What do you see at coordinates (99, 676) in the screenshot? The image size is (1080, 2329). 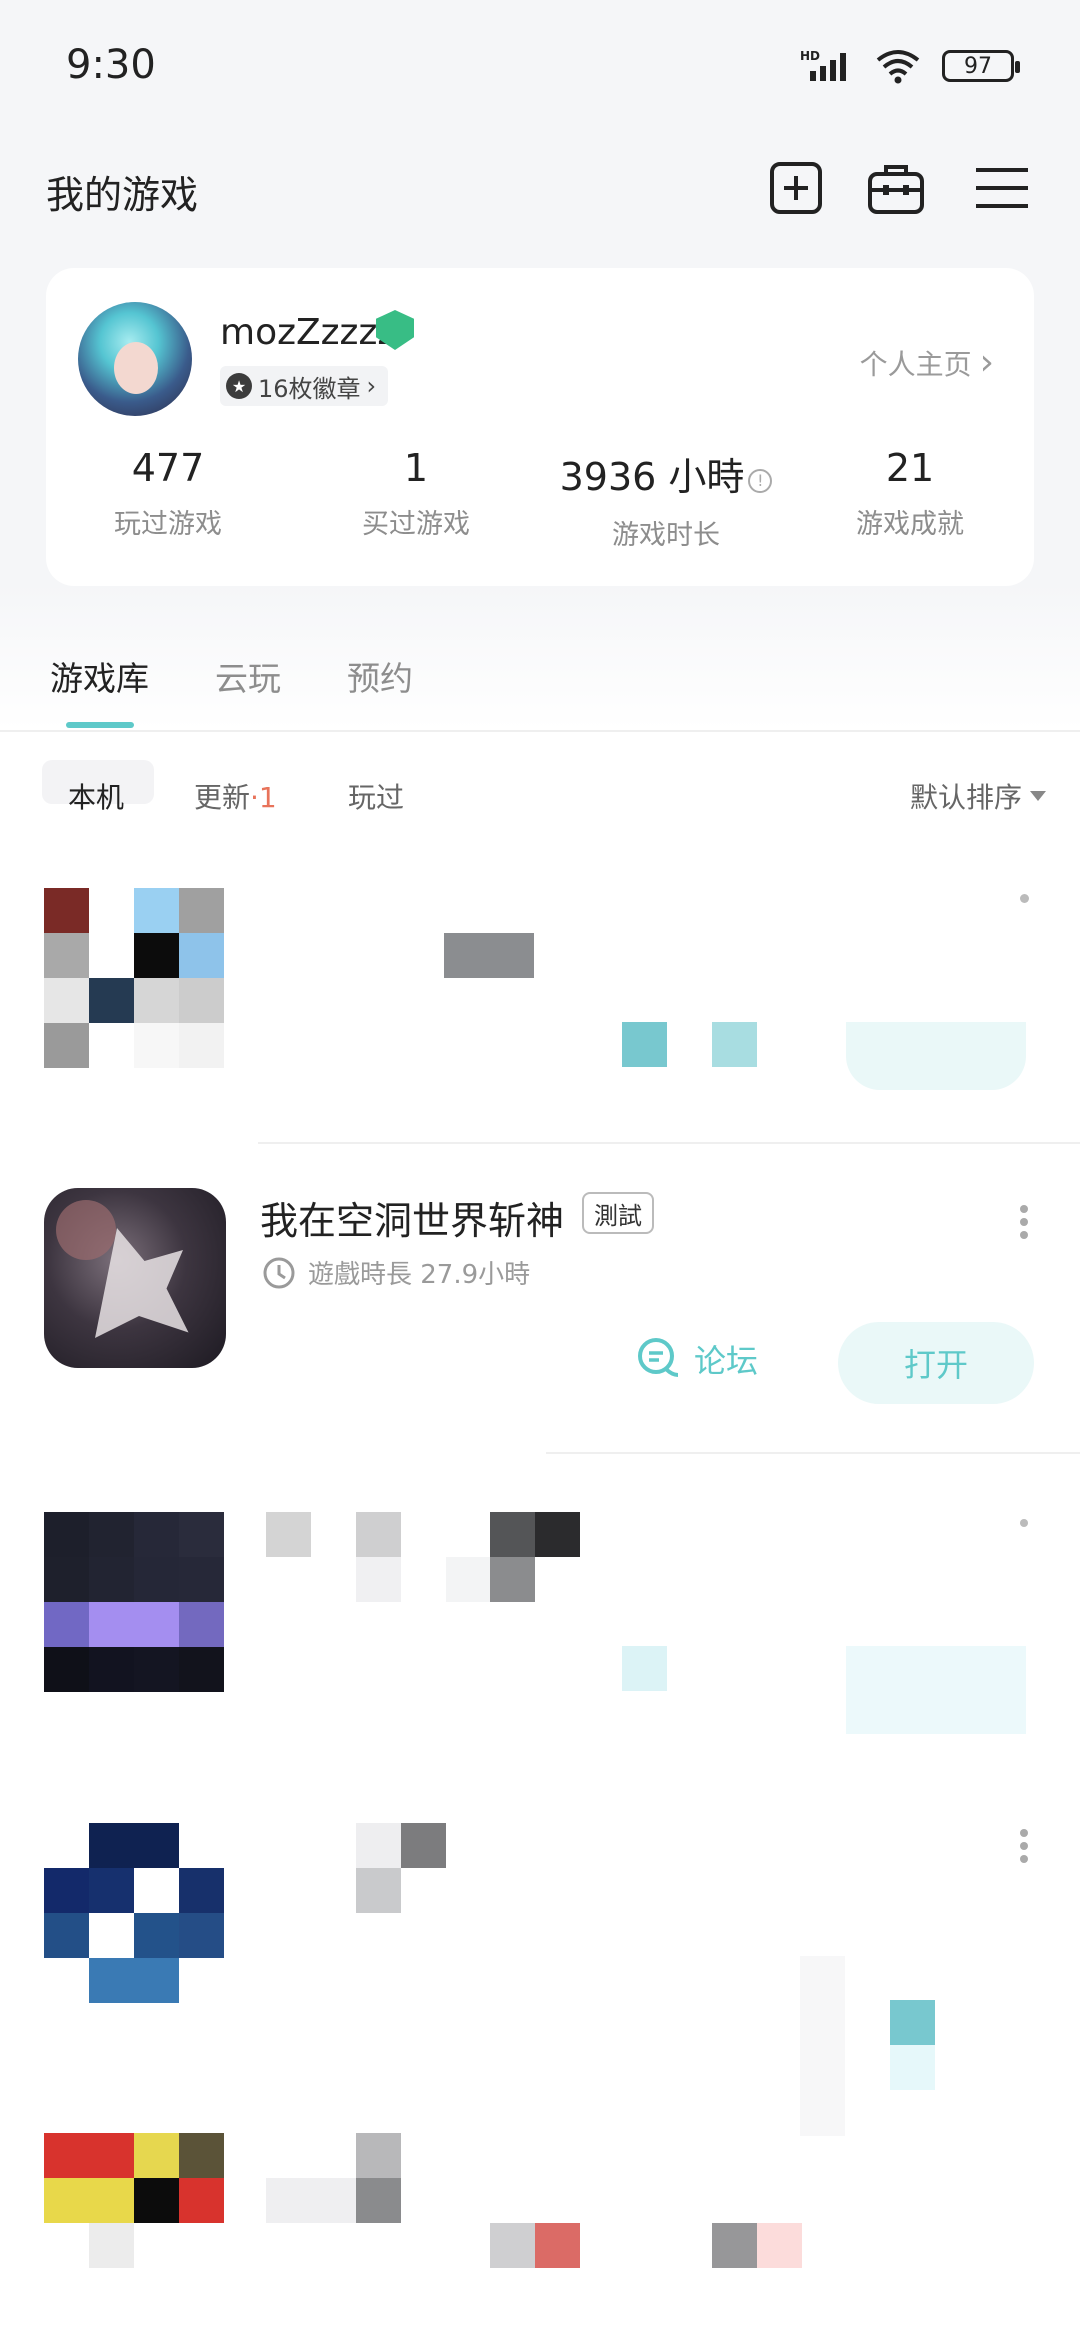 I see `tab-library: 游戏库` at bounding box center [99, 676].